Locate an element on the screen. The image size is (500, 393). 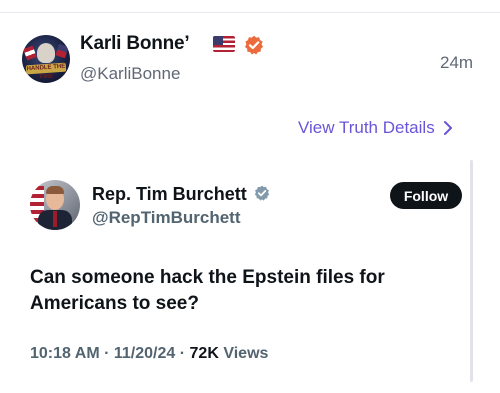
author-avatar: HANDLE THE FIRE is located at coordinates (46, 59).